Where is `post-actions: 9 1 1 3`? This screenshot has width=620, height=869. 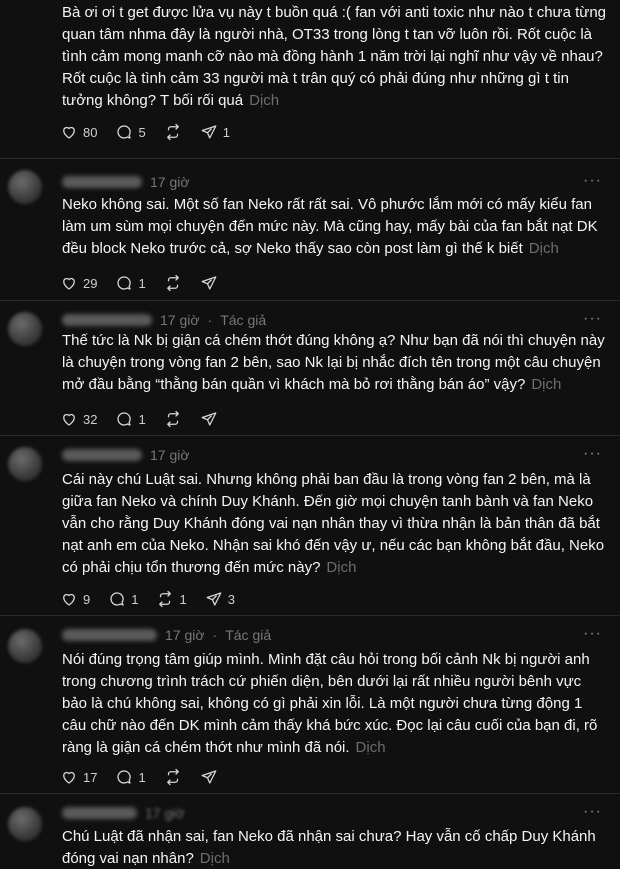
post-actions: 9 1 1 3 is located at coordinates (147, 599).